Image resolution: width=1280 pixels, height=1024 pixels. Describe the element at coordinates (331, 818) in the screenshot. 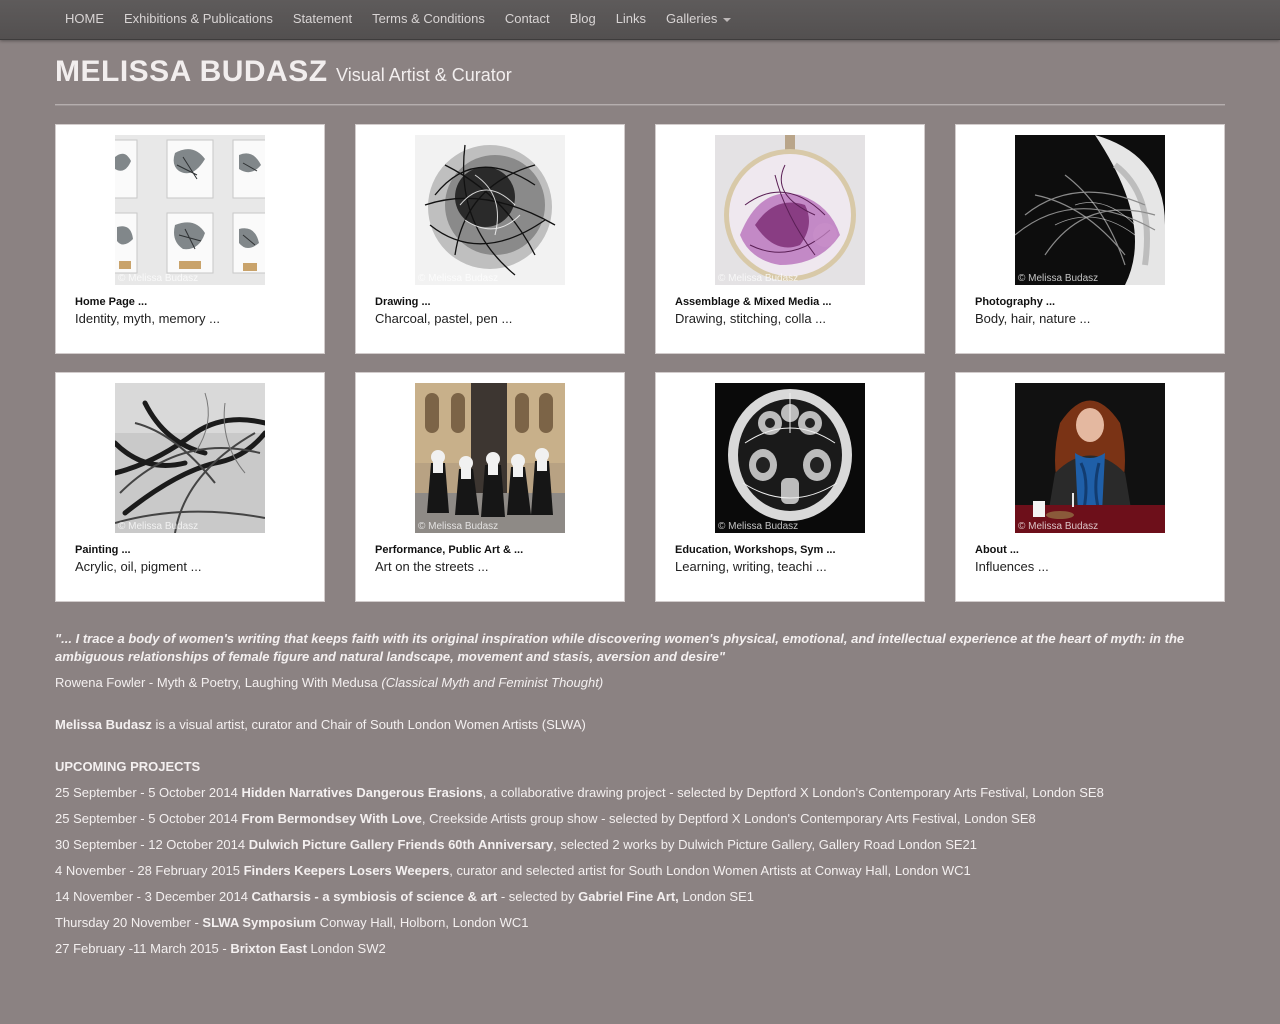

I see `project-title: From Bermondsey With Love` at that location.